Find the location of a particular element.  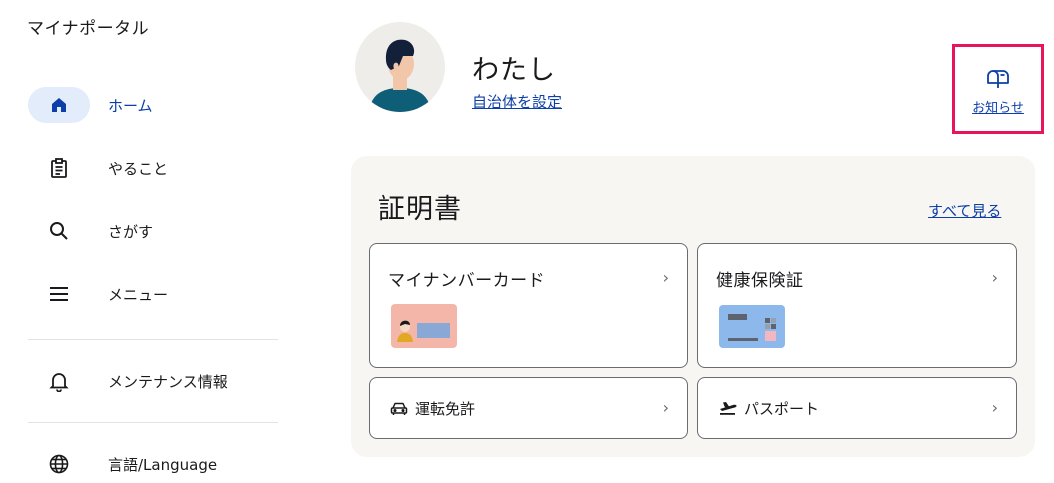

bell-icon is located at coordinates (59, 381).